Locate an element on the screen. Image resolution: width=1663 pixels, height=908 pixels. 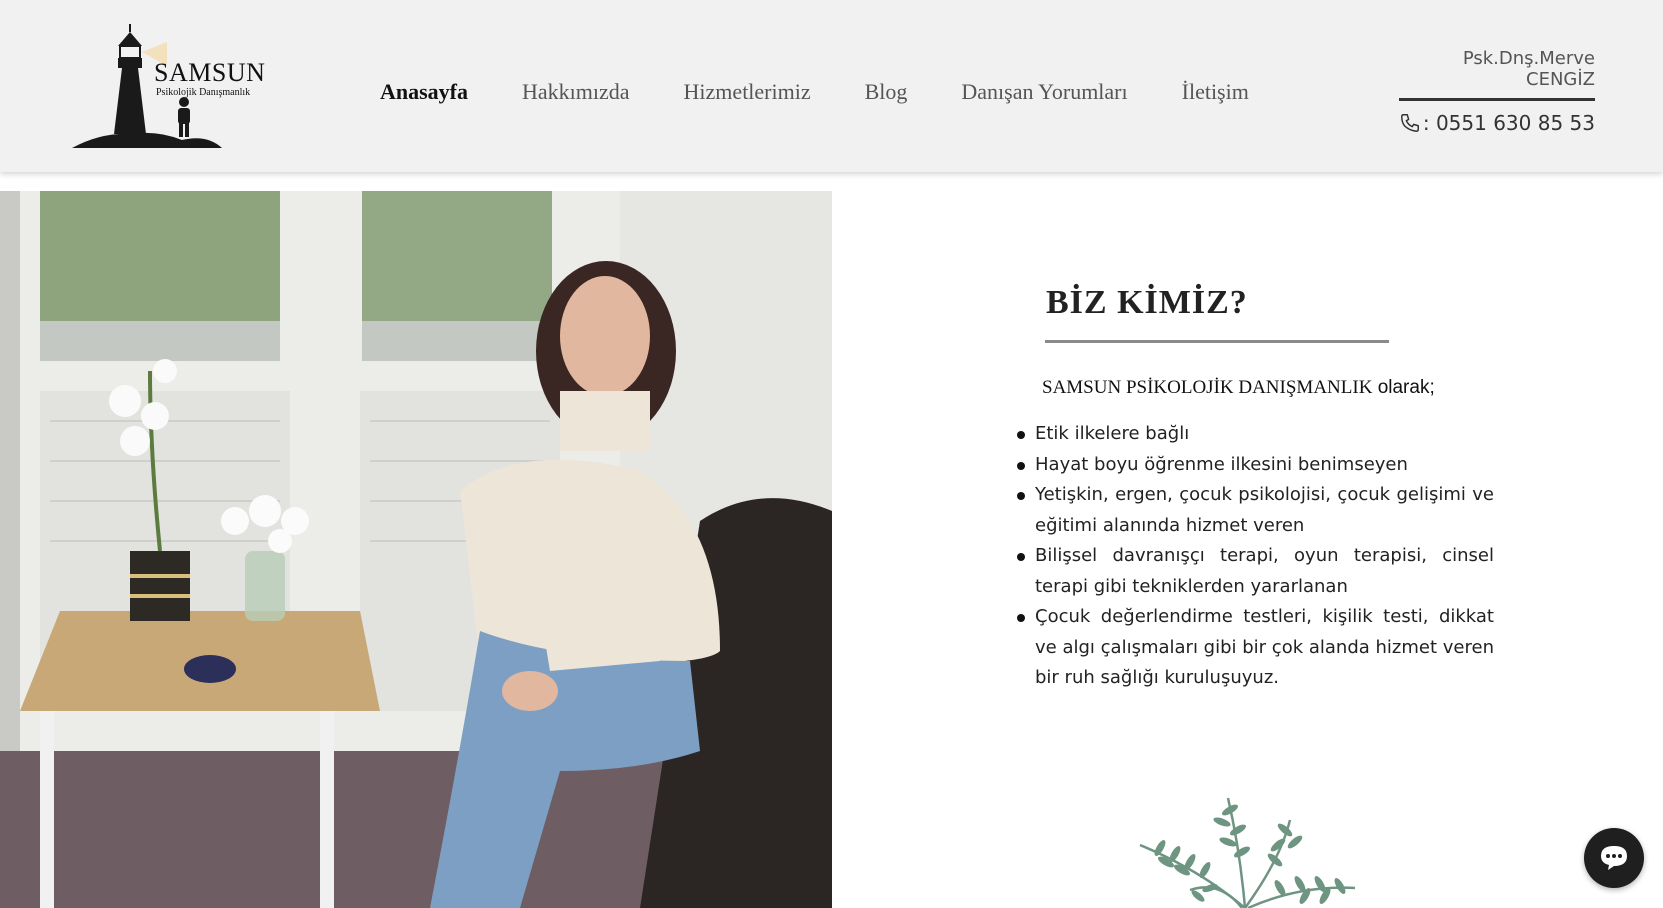
list-item: Hayat boyu öğrenme ilkesini benimseyen is located at coordinates (1254, 465).